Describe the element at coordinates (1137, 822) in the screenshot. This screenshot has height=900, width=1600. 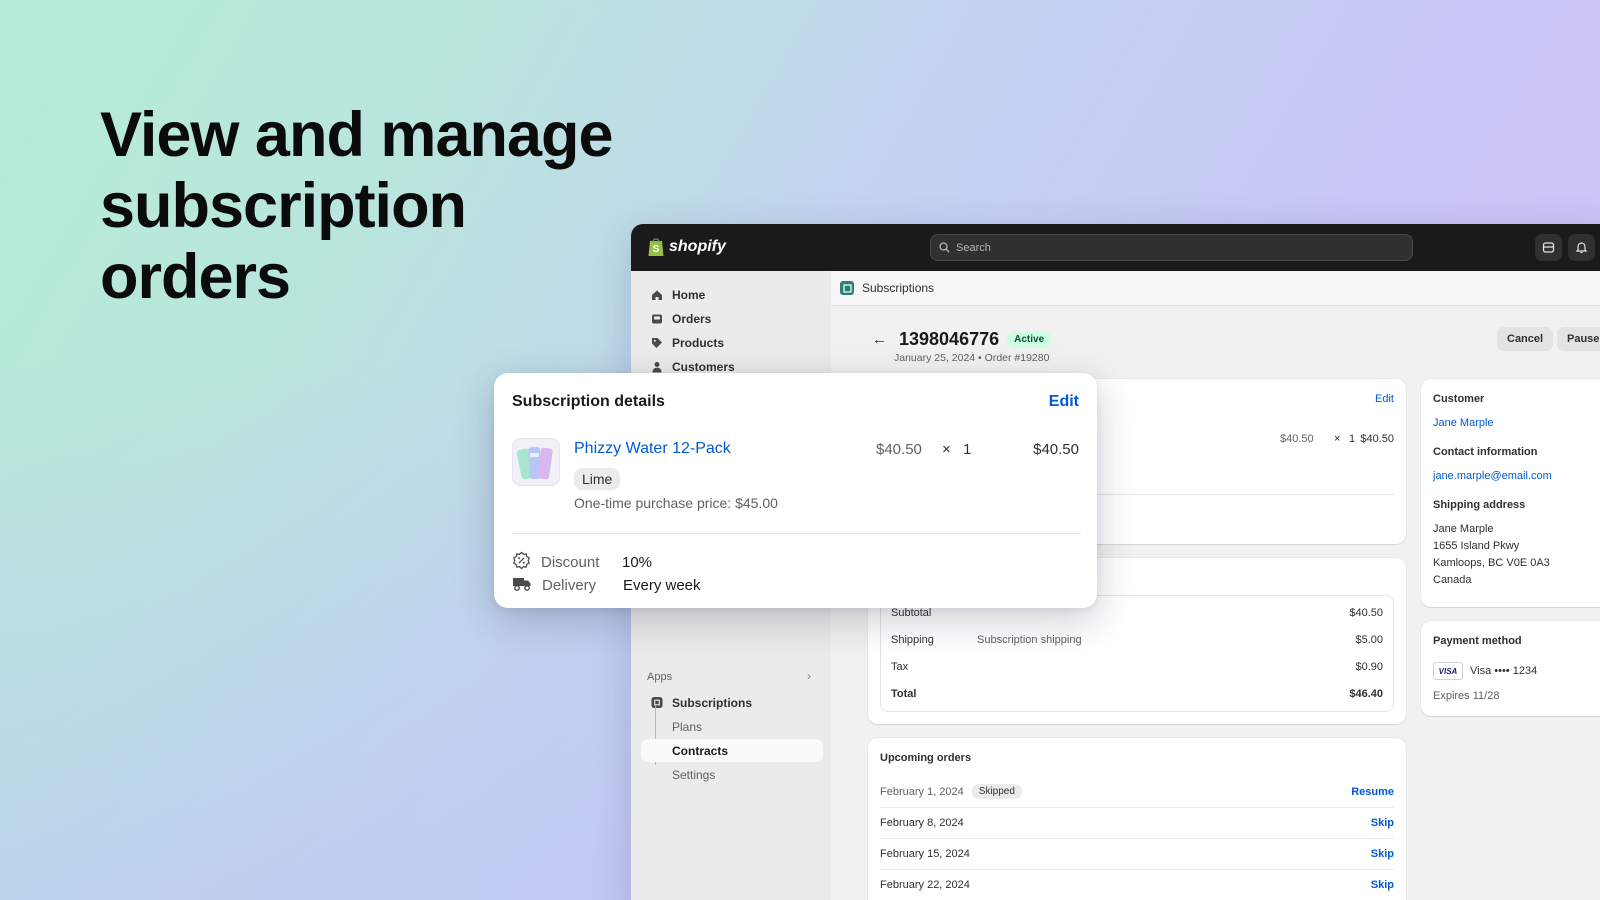
I see `upcoming-row: February 8, 2024 Skip` at that location.